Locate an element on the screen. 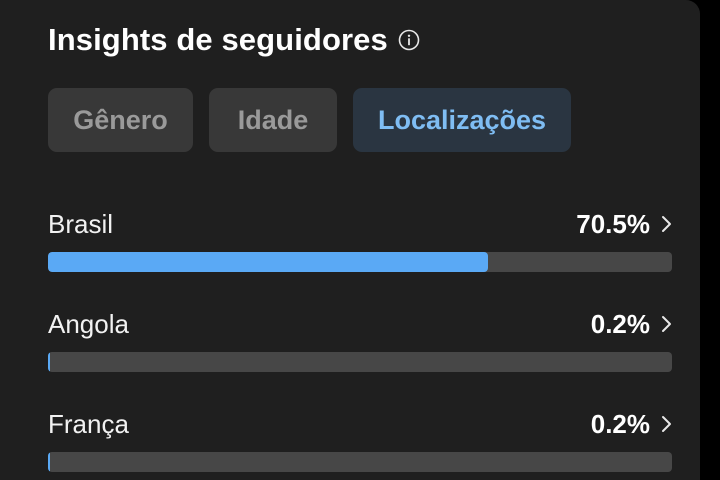 This screenshot has height=480, width=720. country-label: França is located at coordinates (88, 423).